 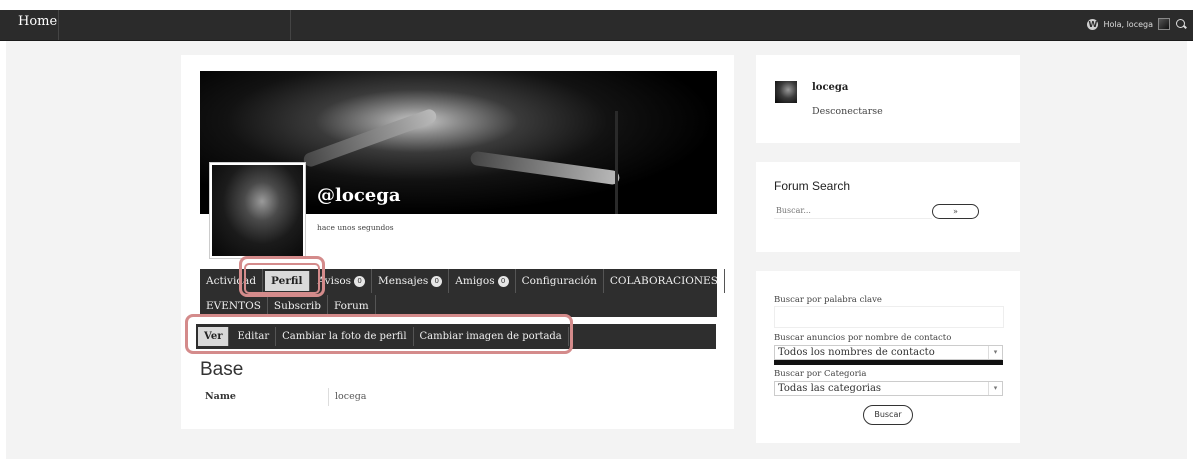 I want to click on friend-count-badge: 0, so click(x=503, y=281).